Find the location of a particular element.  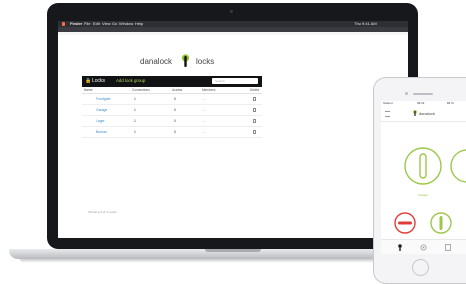

lock-name: Frontgate is located at coordinates (103, 99).